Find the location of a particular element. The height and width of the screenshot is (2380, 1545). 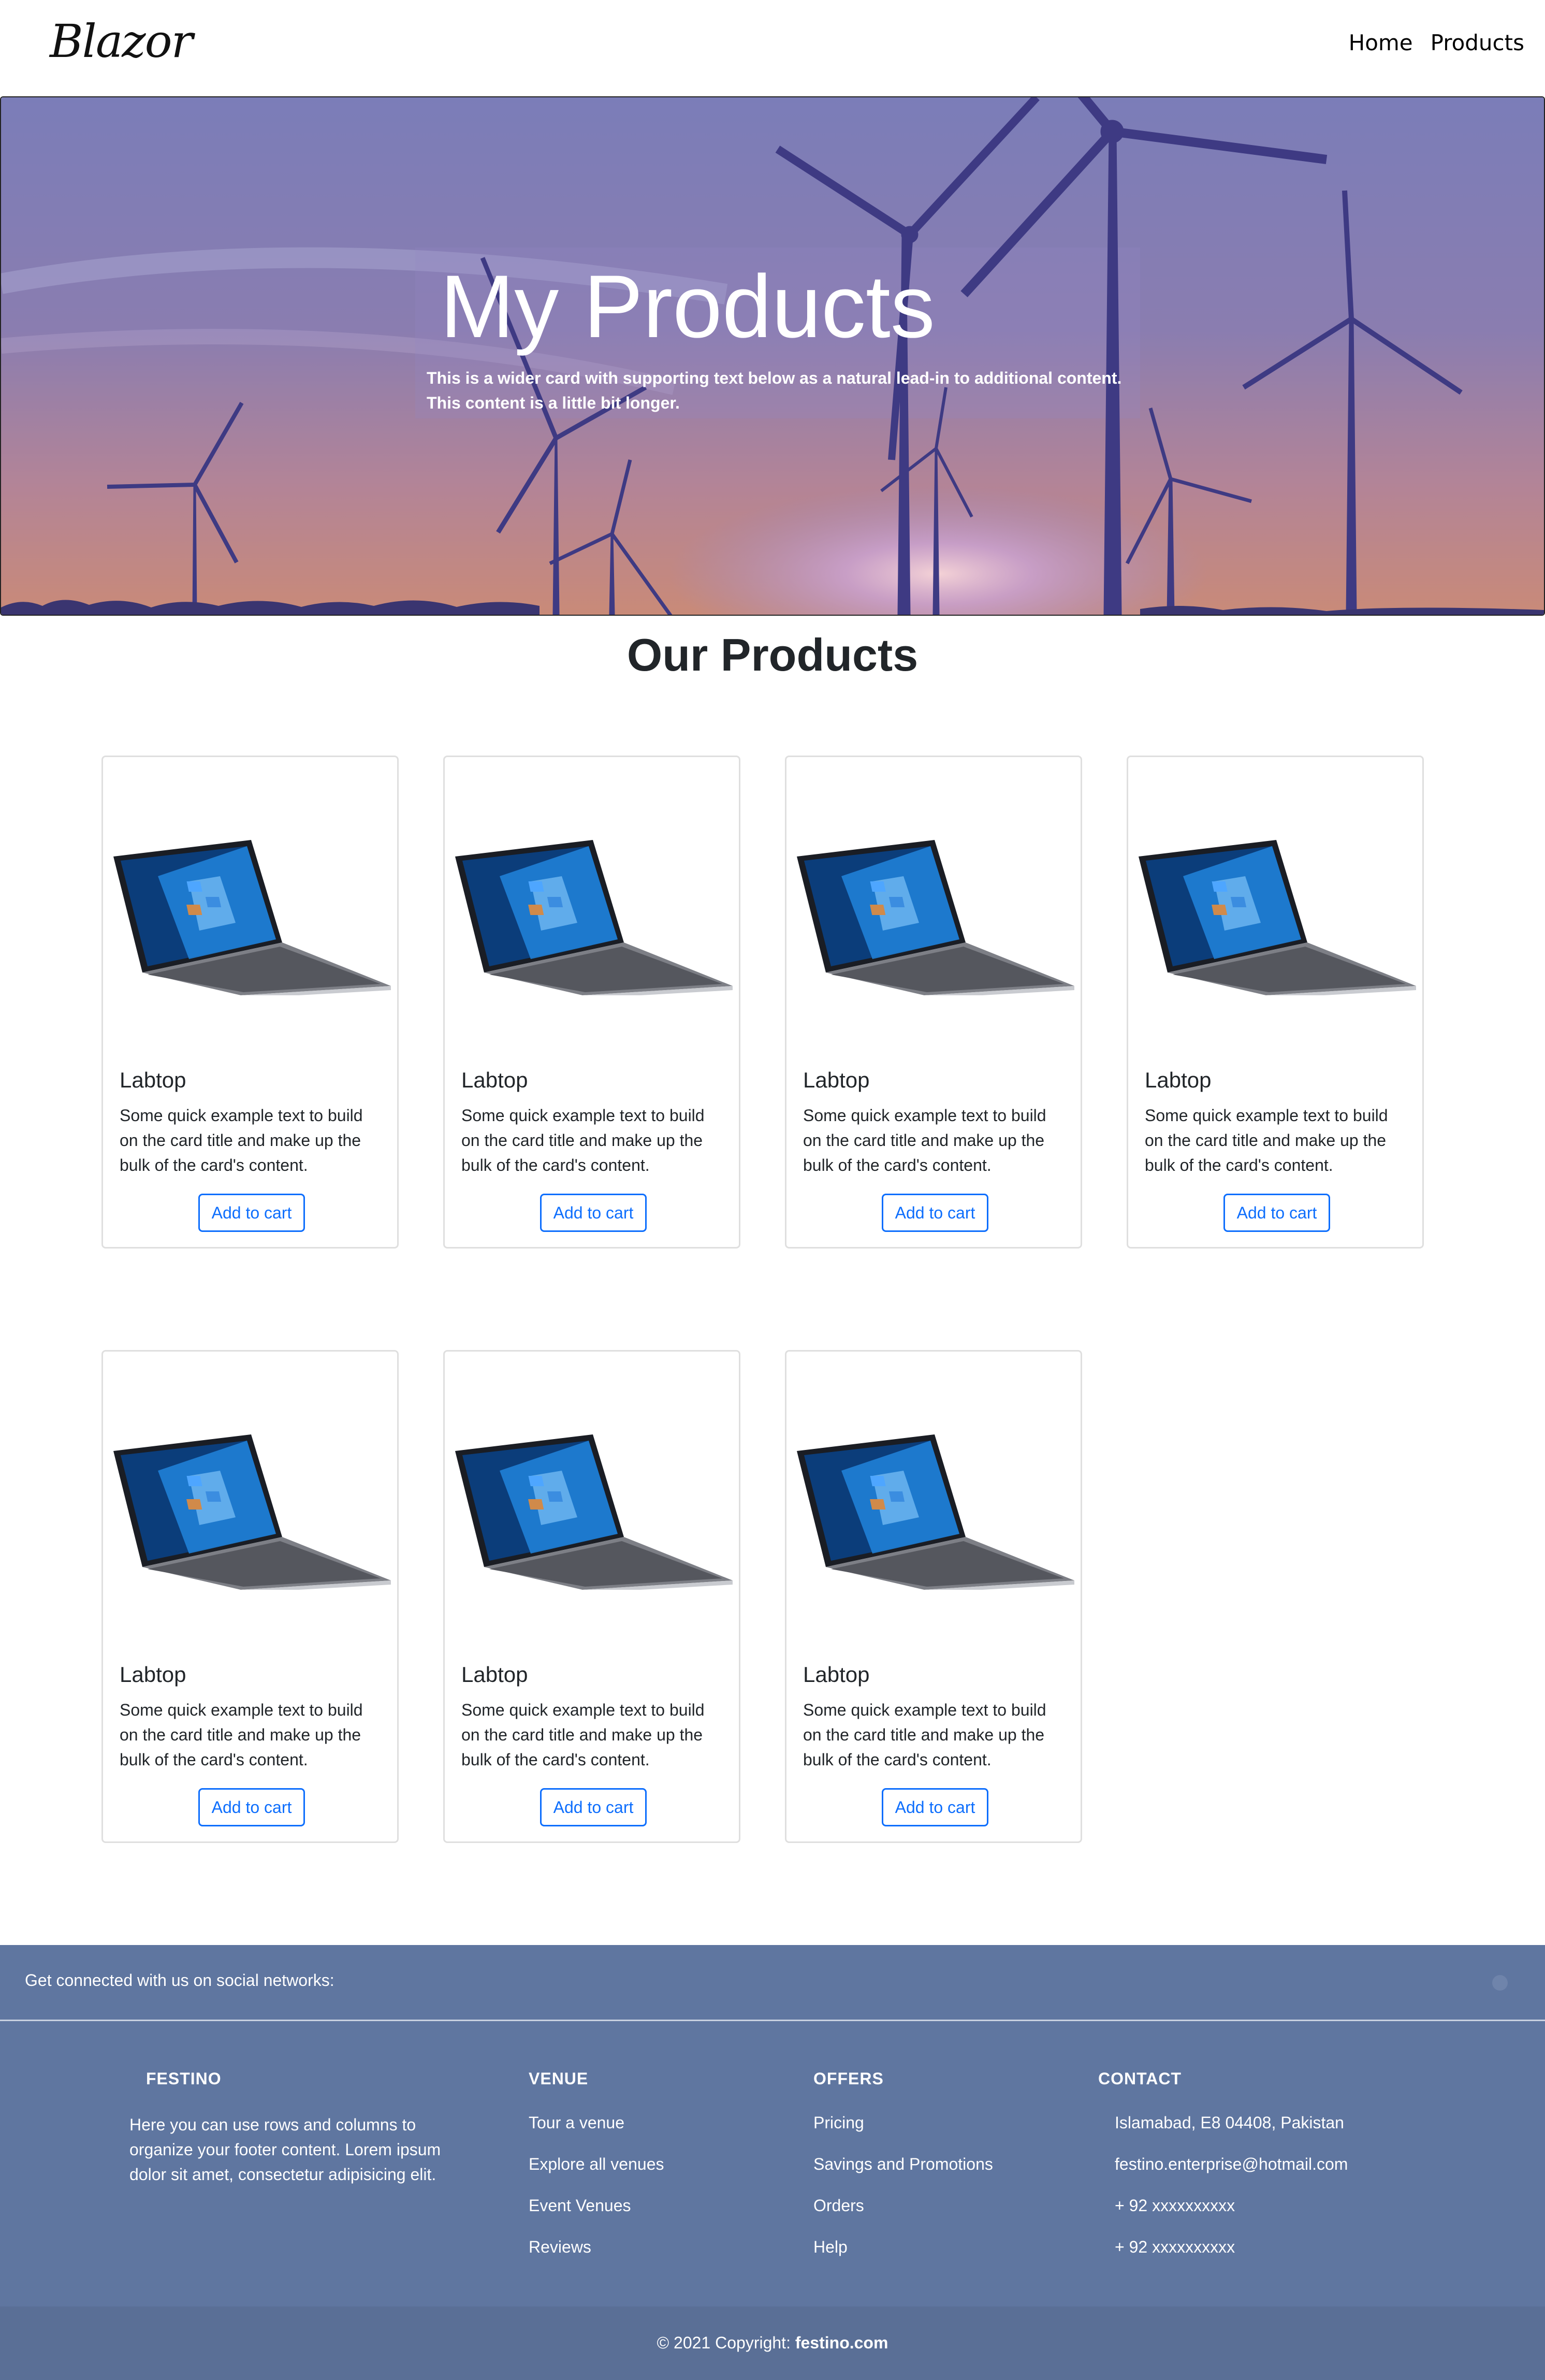

hero-title: My Products is located at coordinates (687, 306).